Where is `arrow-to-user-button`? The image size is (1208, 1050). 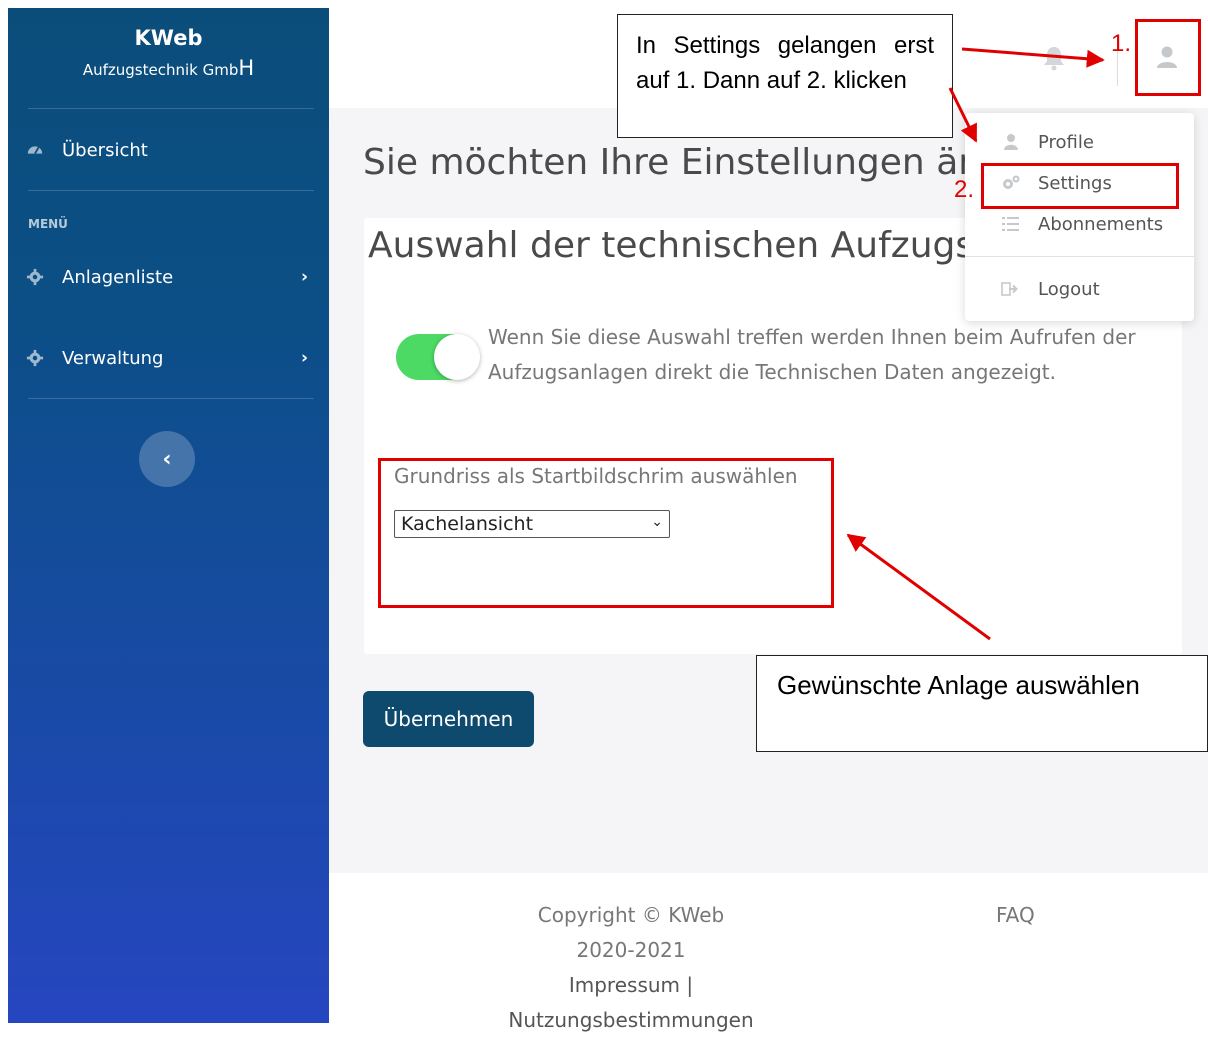 arrow-to-user-button is located at coordinates (1033, 57).